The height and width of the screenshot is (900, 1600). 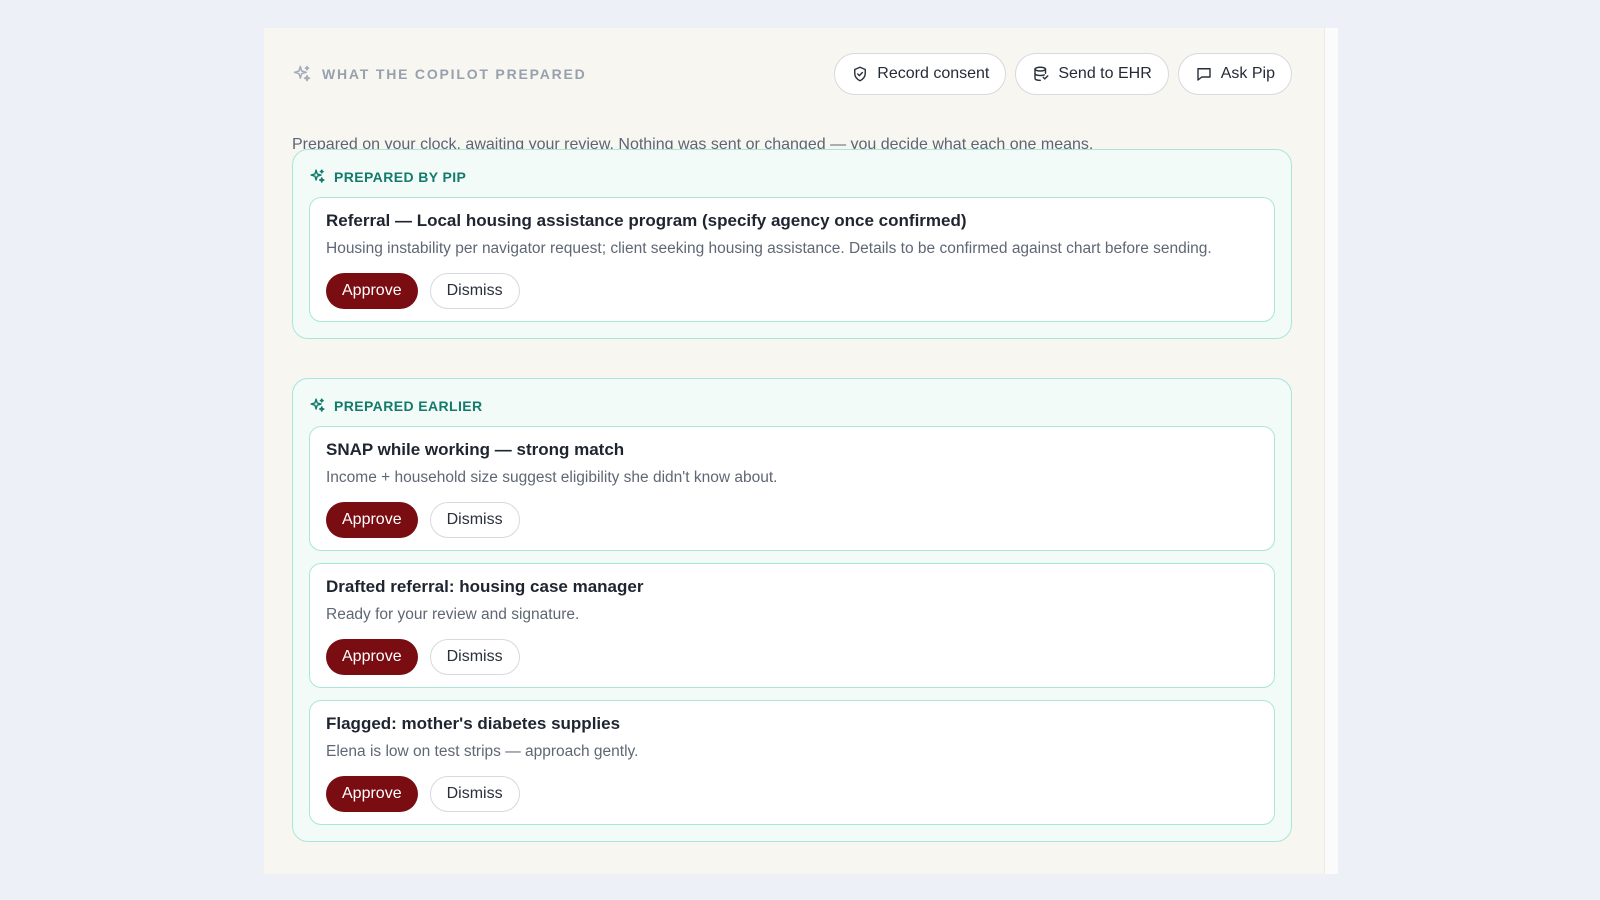 What do you see at coordinates (1041, 74) in the screenshot?
I see `database-icon` at bounding box center [1041, 74].